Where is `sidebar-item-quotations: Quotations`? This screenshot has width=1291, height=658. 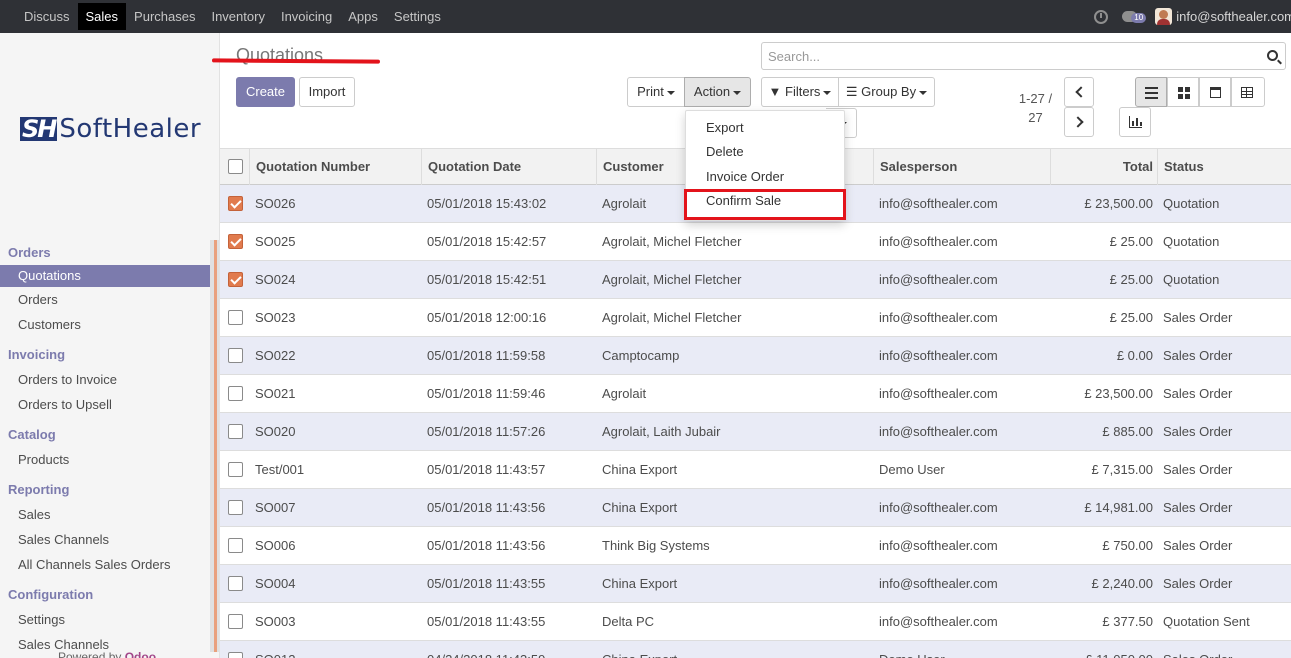 sidebar-item-quotations: Quotations is located at coordinates (105, 276).